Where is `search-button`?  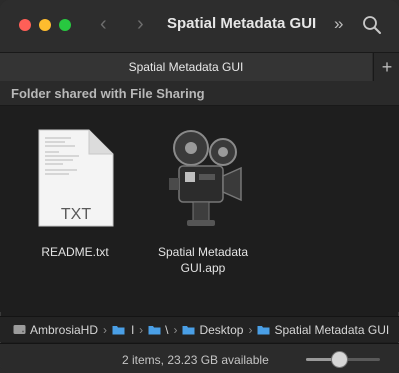 search-button is located at coordinates (372, 25).